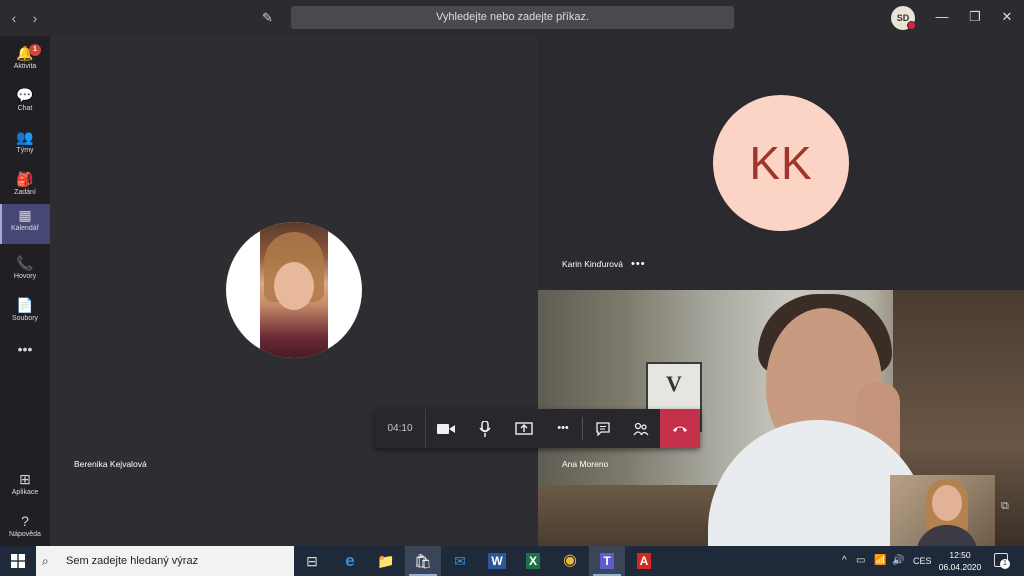  I want to click on excel-icon: X, so click(533, 561).